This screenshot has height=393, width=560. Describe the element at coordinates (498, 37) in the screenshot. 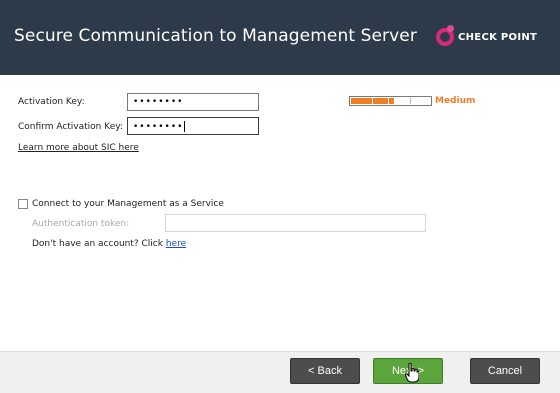

I see `brand-name: CHECK POINT` at that location.